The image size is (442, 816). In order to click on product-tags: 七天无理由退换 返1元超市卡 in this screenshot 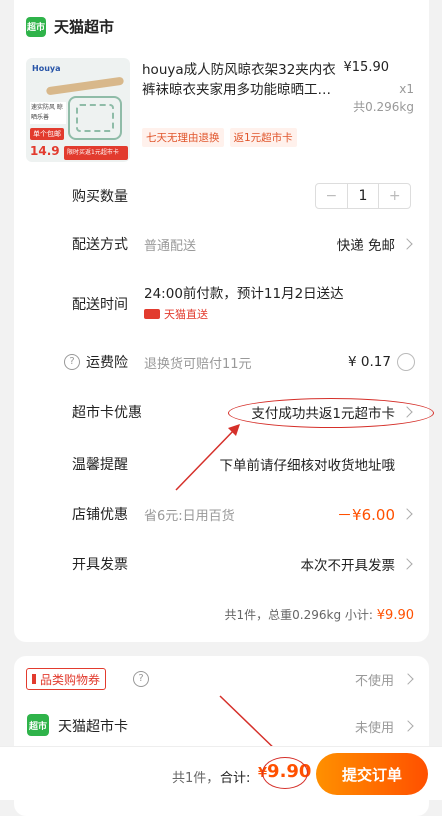, I will do `click(219, 137)`.